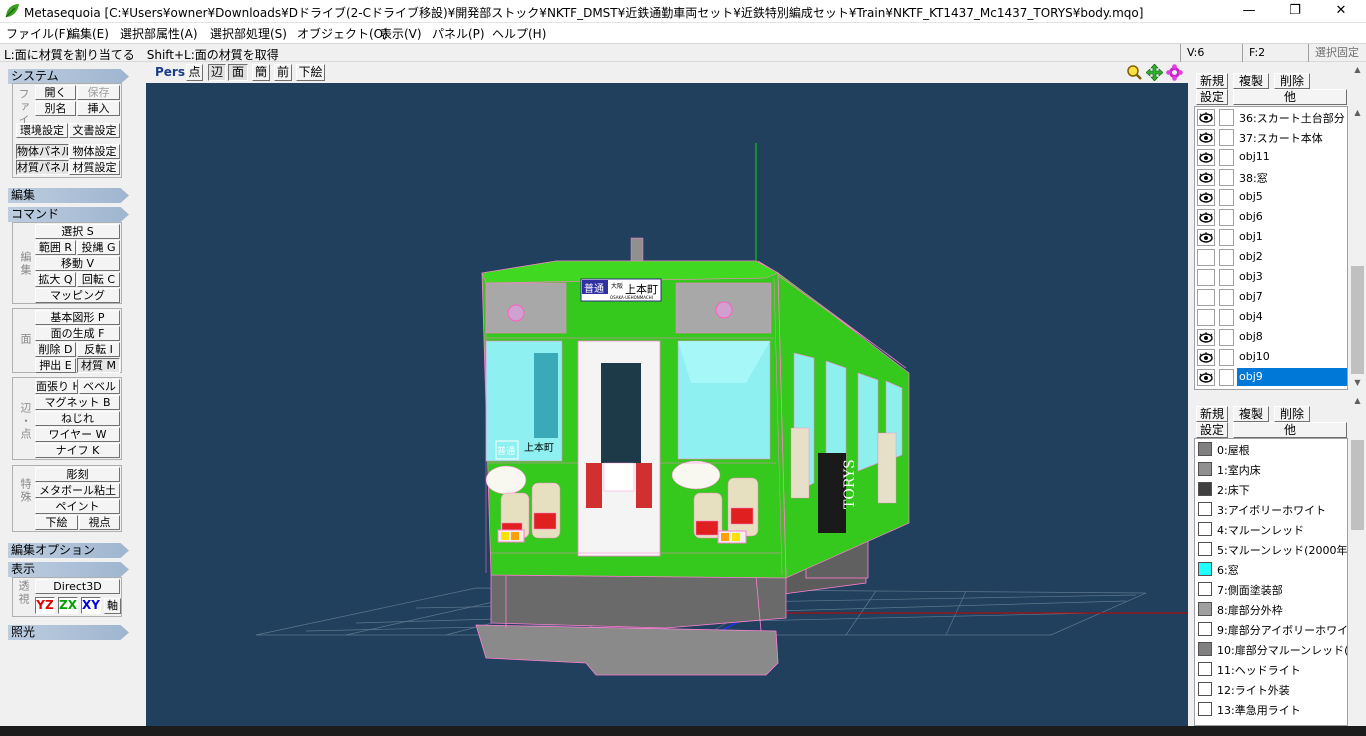 The height and width of the screenshot is (736, 1366). I want to click on material-new-button: 新規, so click(1212, 414).